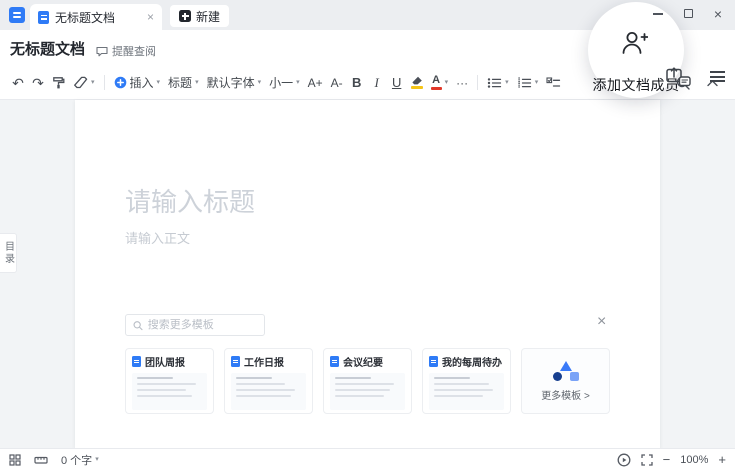 This screenshot has width=735, height=470. What do you see at coordinates (397, 83) in the screenshot?
I see `underline-button: U` at bounding box center [397, 83].